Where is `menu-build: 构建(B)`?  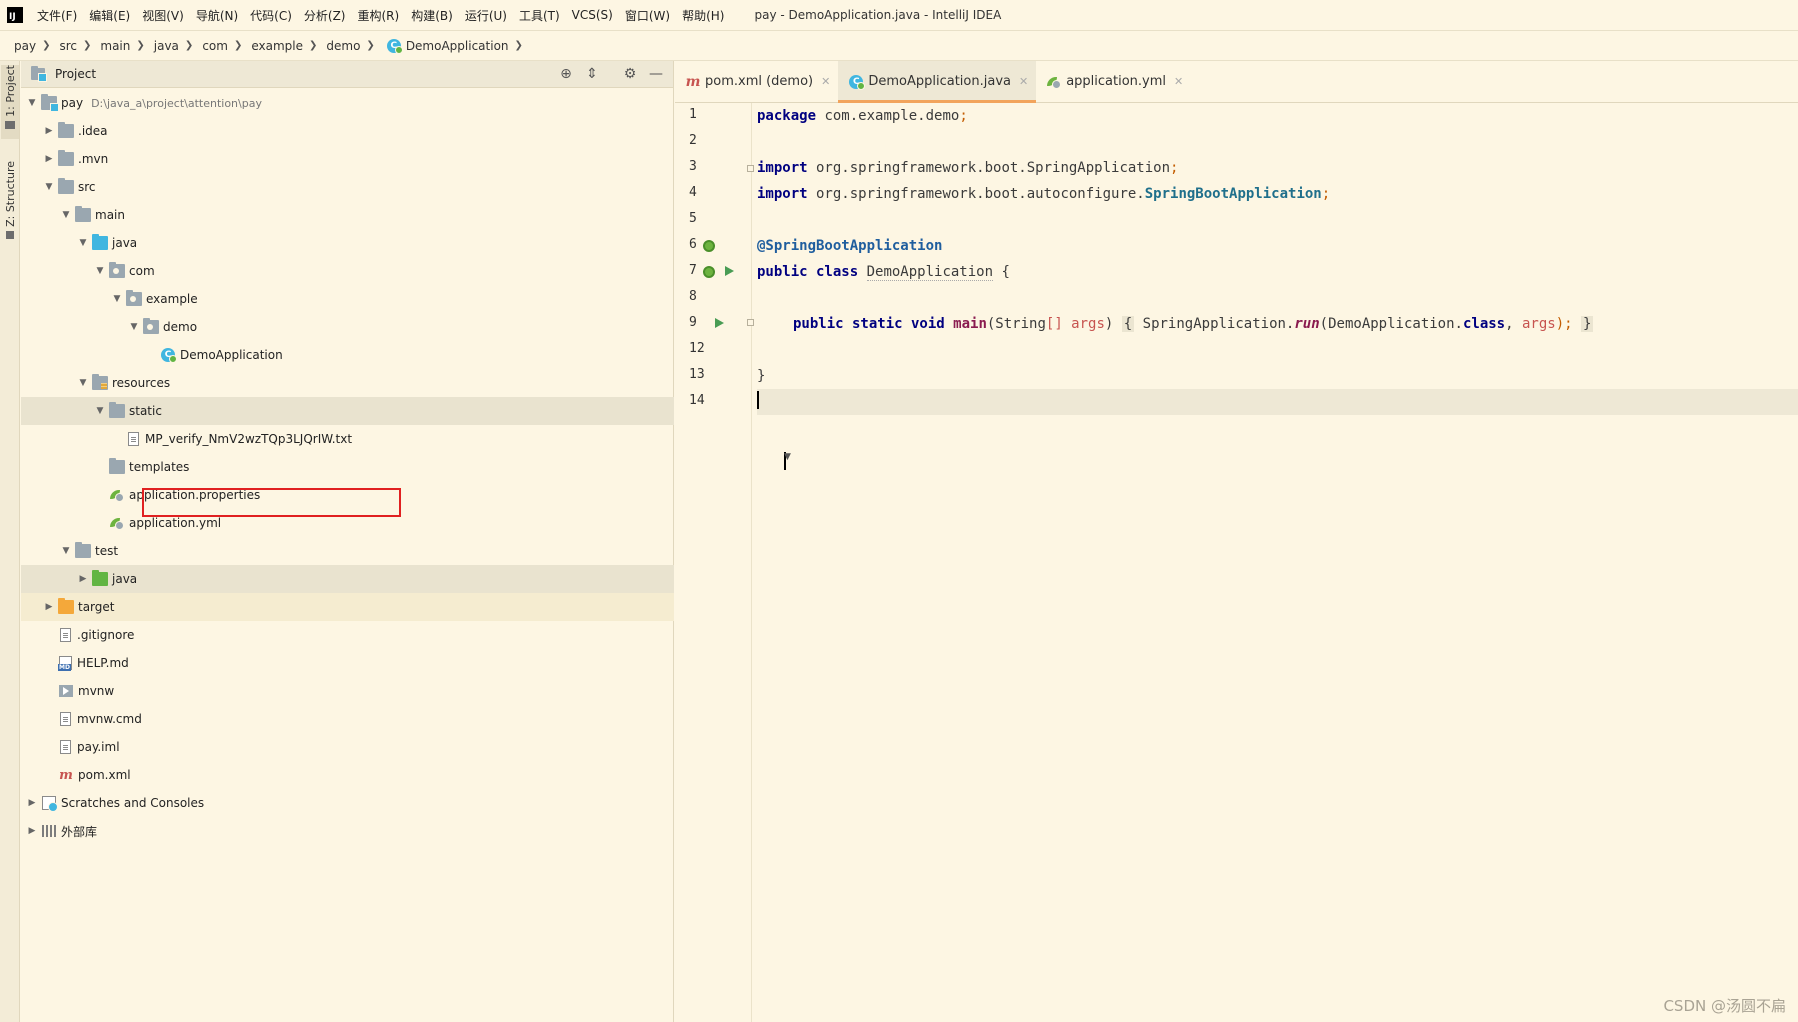
menu-build: 构建(B) is located at coordinates (432, 15).